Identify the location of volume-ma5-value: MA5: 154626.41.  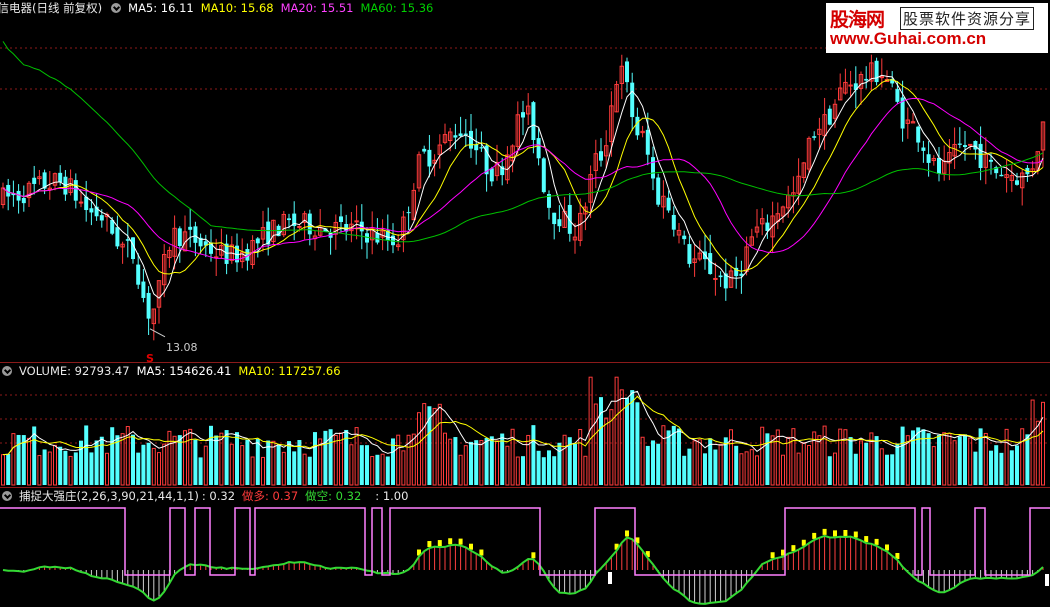
(184, 371).